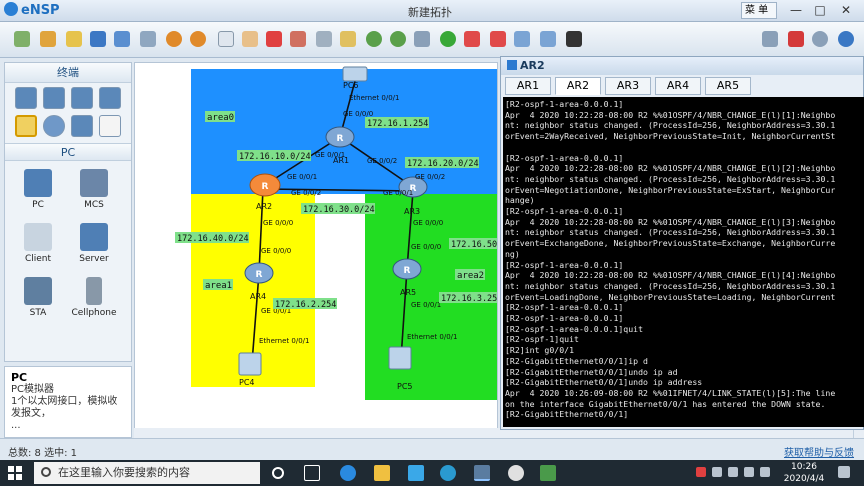 This screenshot has width=864, height=486. What do you see at coordinates (74, 39) in the screenshot?
I see `open-icon` at bounding box center [74, 39].